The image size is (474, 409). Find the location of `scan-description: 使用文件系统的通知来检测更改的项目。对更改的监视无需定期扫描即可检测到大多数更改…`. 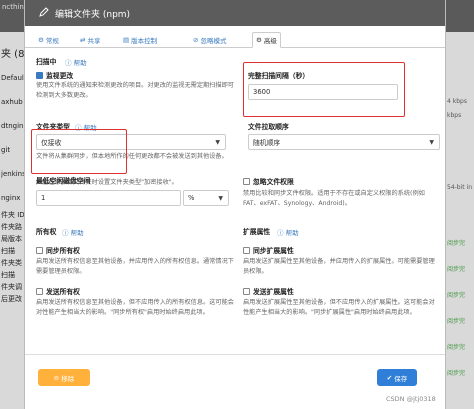

scan-description: 使用文件系统的通知来检测更改的项目。对更改的监视无需定期扫描即可检测到大多数更改… is located at coordinates (135, 90).